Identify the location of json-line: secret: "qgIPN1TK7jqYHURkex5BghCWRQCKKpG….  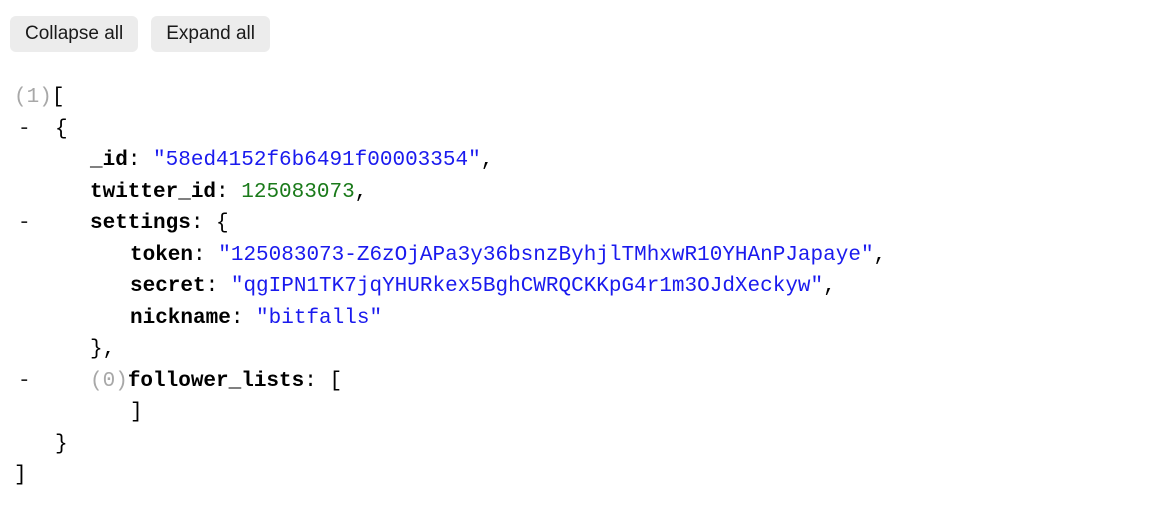
(583, 287).